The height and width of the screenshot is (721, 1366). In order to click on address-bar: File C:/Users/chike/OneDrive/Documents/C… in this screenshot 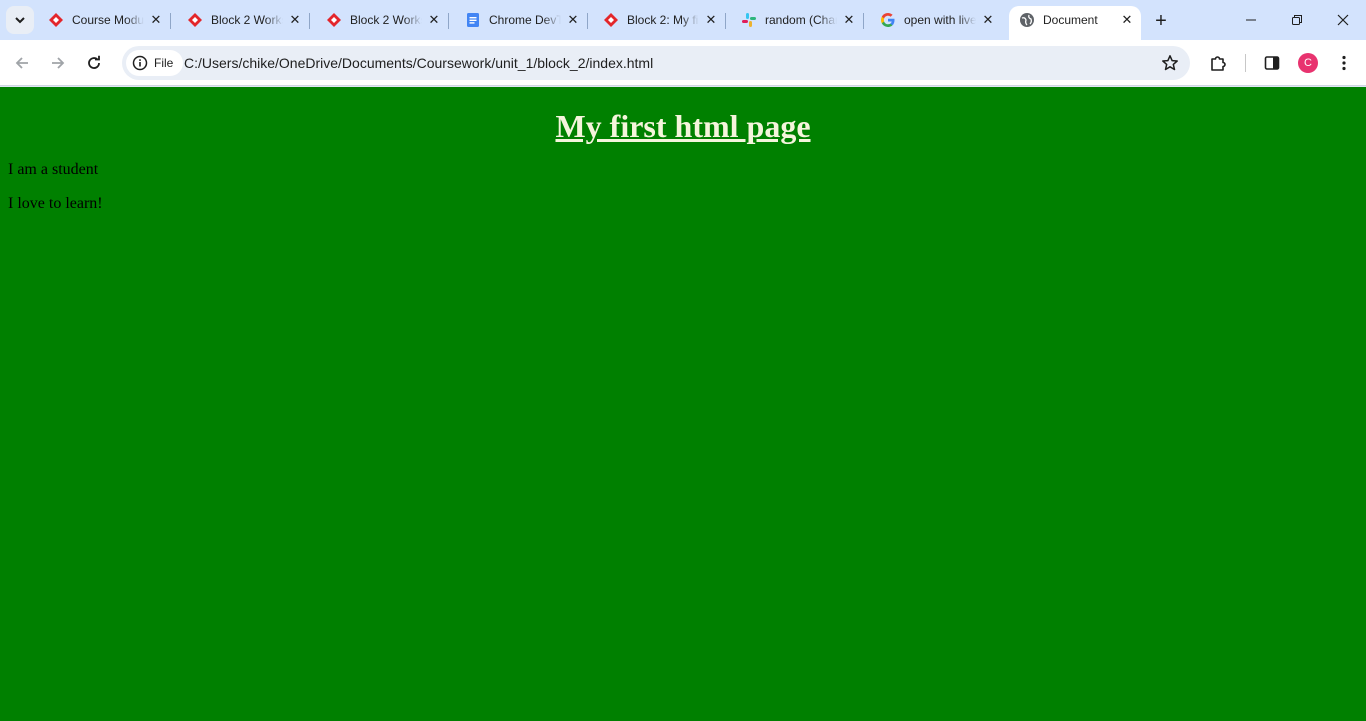, I will do `click(656, 63)`.